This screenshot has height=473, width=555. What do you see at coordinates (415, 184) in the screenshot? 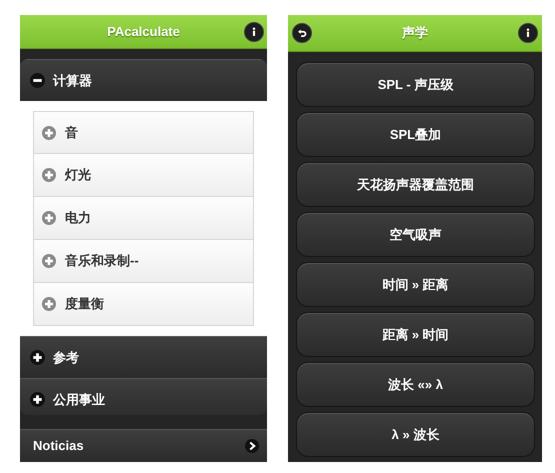
I see `menu-button: 天花扬声器覆盖范围` at bounding box center [415, 184].